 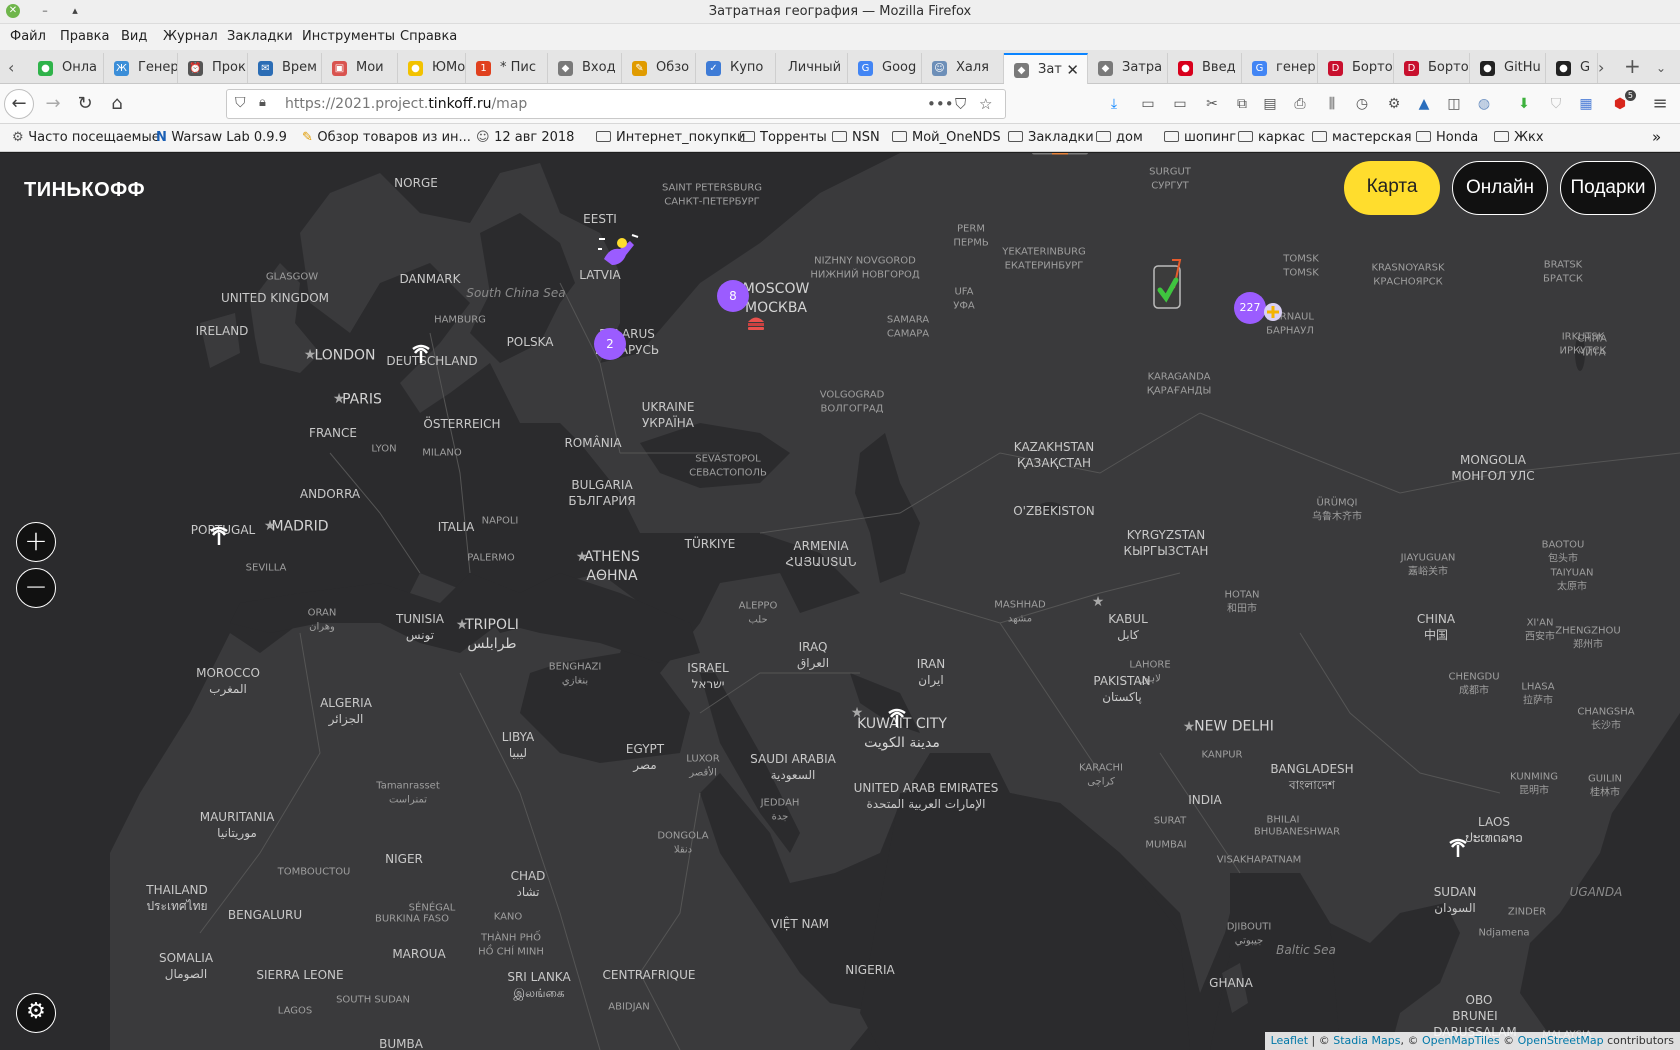 I want to click on browser-tab: ● GitHu, so click(x=1508, y=68).